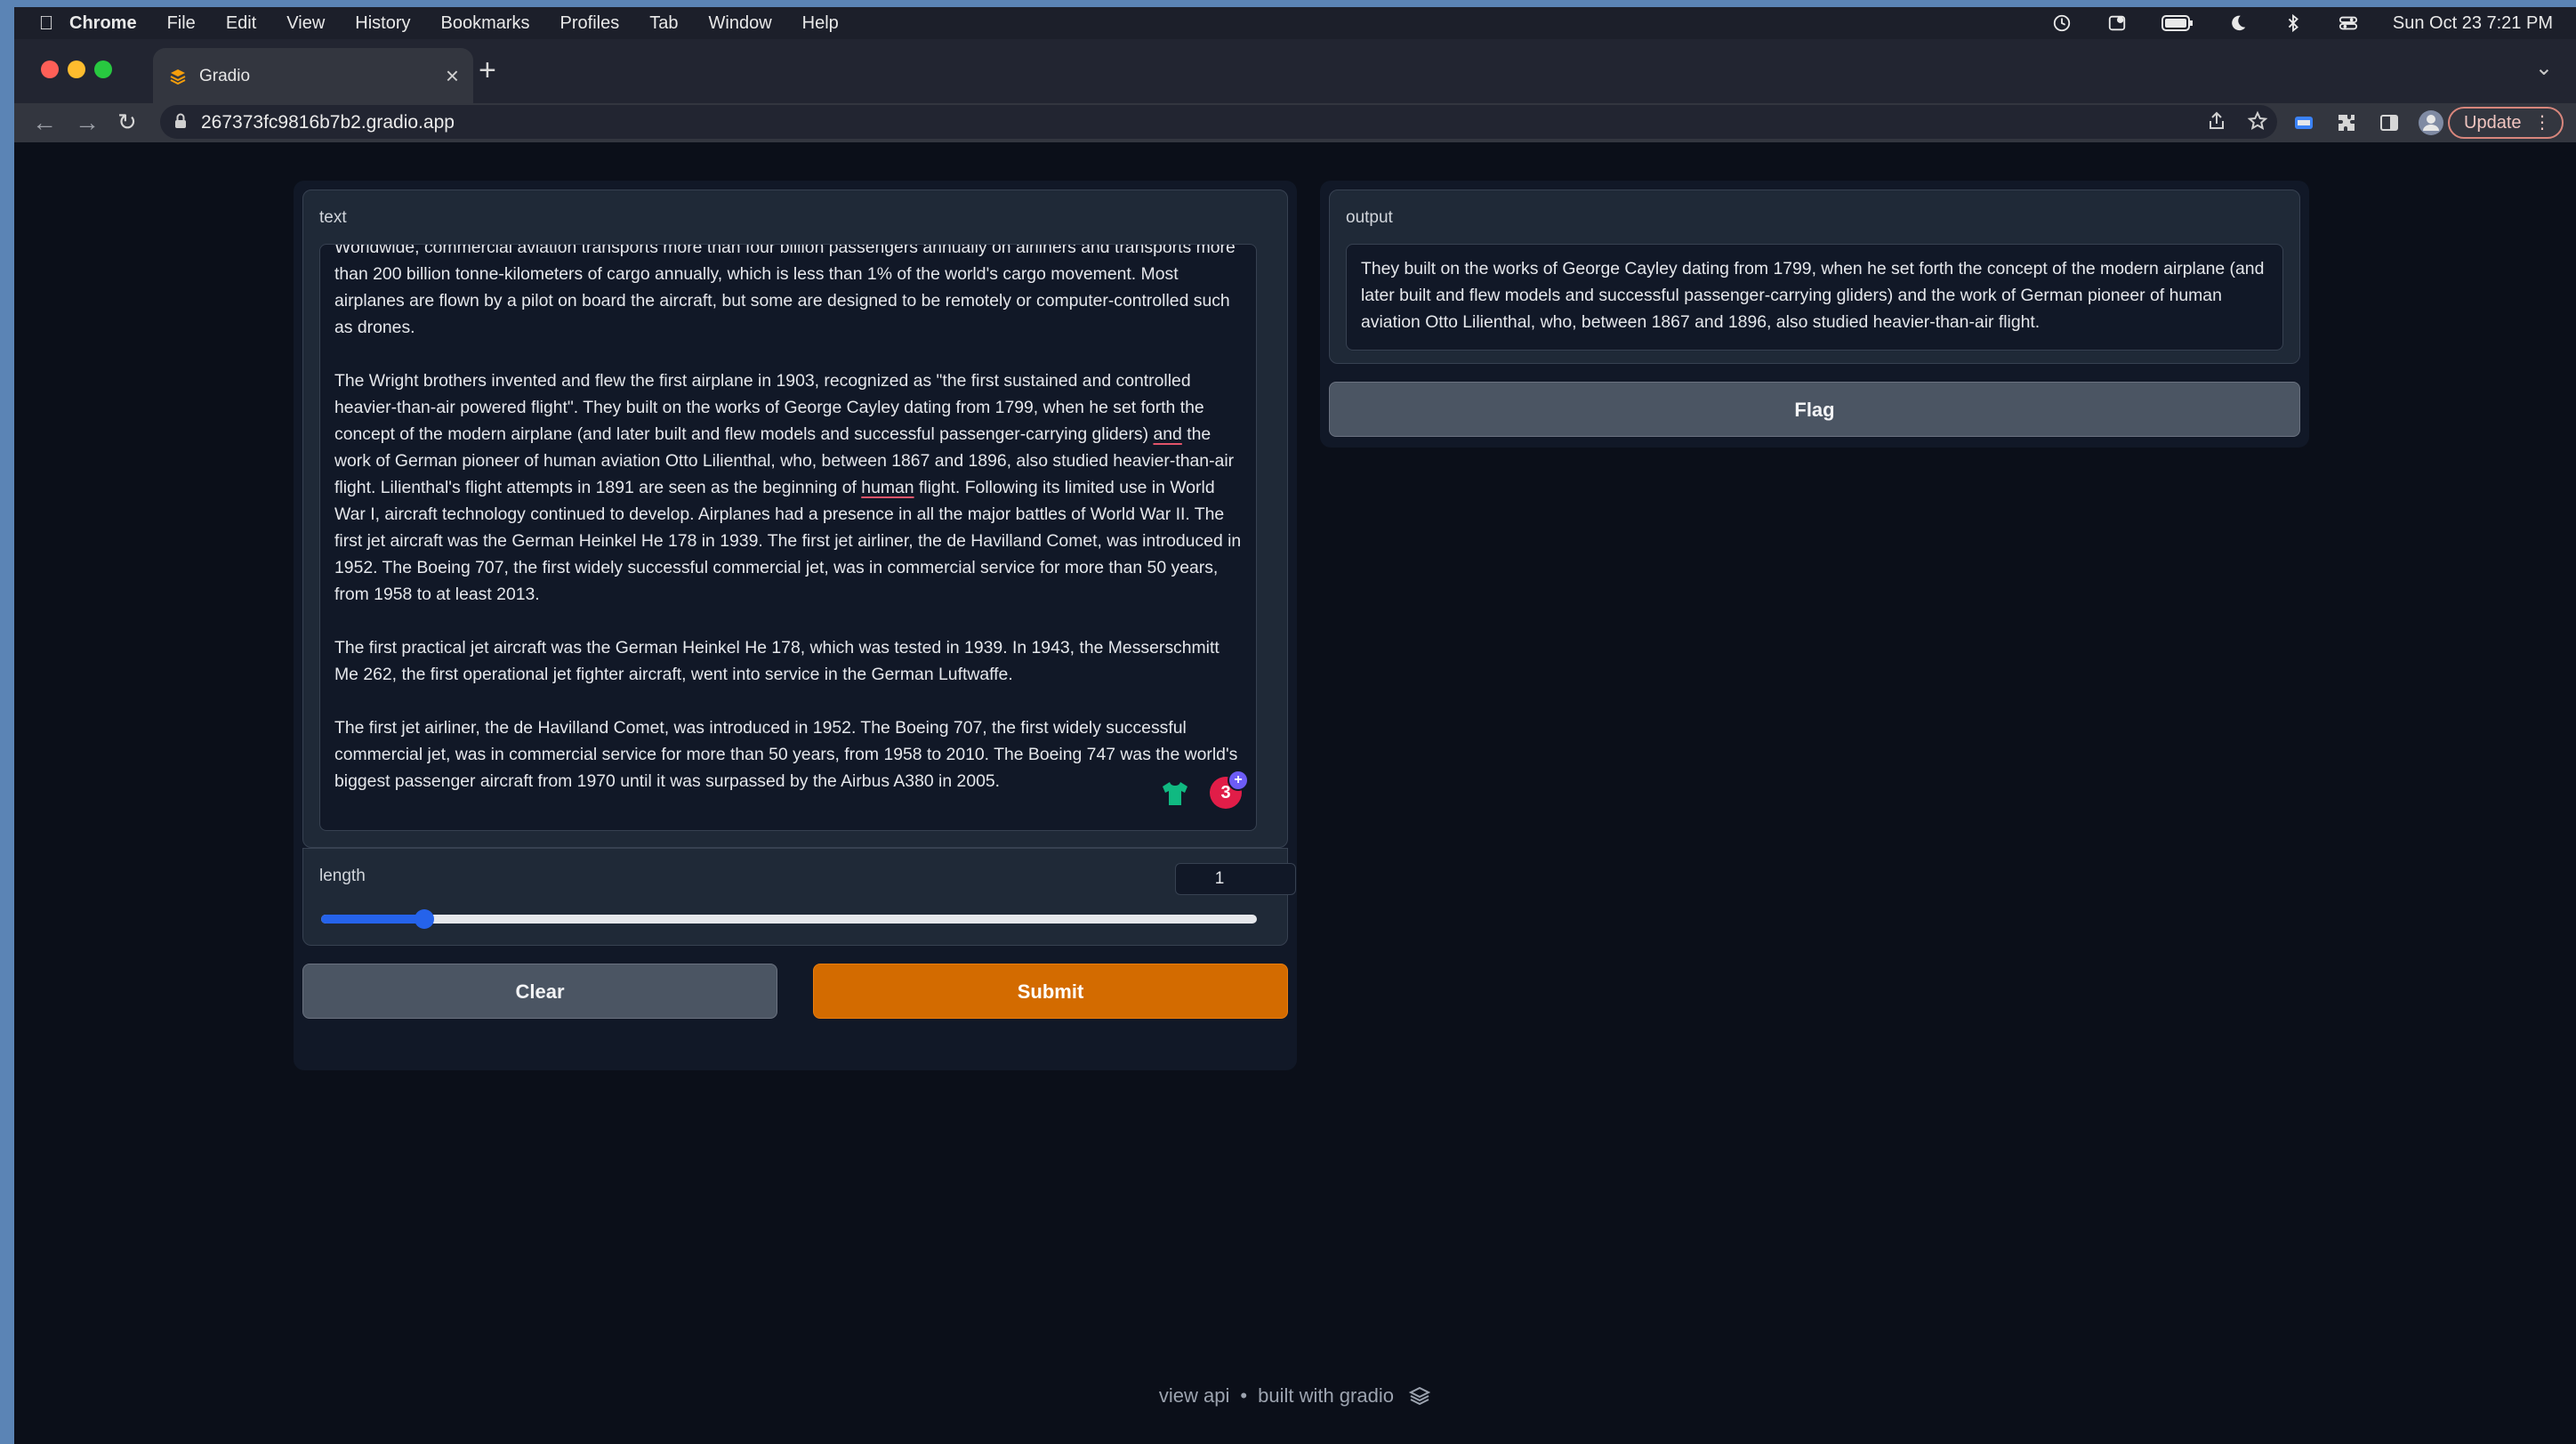 This screenshot has width=2576, height=1444. Describe the element at coordinates (2216, 121) in the screenshot. I see `share-icon` at that location.